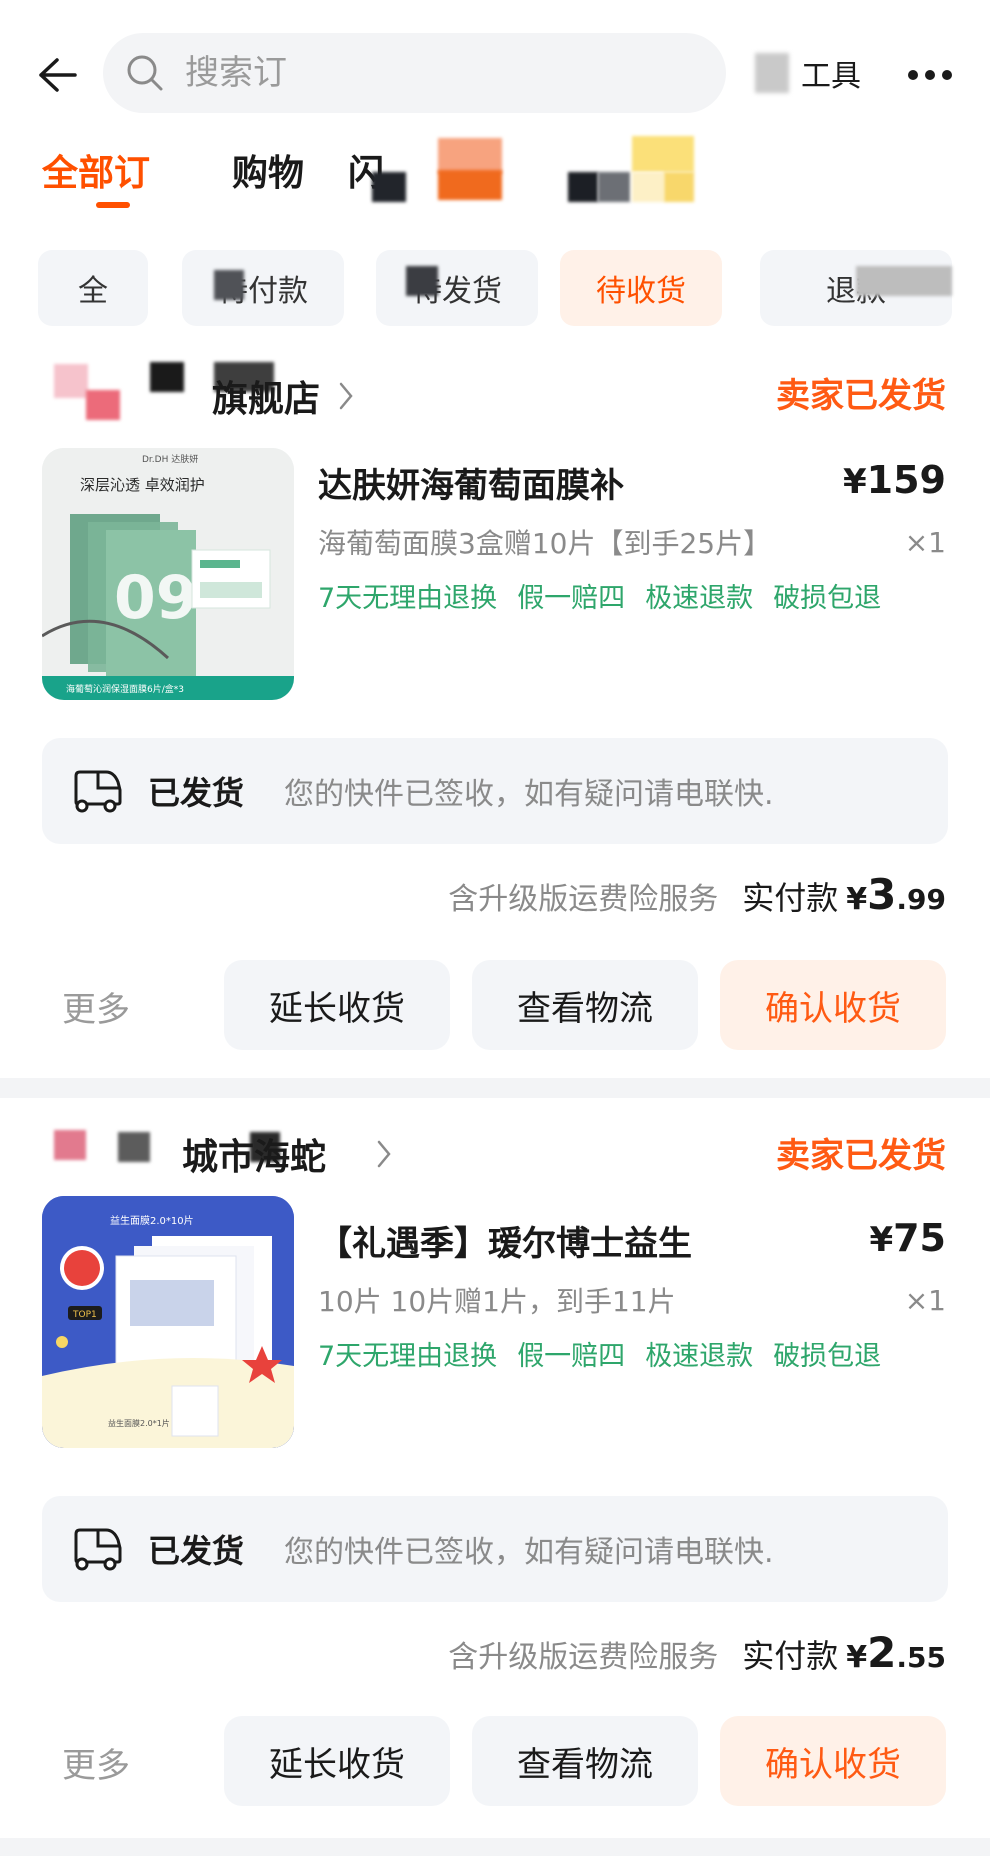 The image size is (990, 1856). I want to click on order-divider, so click(495, 1847).